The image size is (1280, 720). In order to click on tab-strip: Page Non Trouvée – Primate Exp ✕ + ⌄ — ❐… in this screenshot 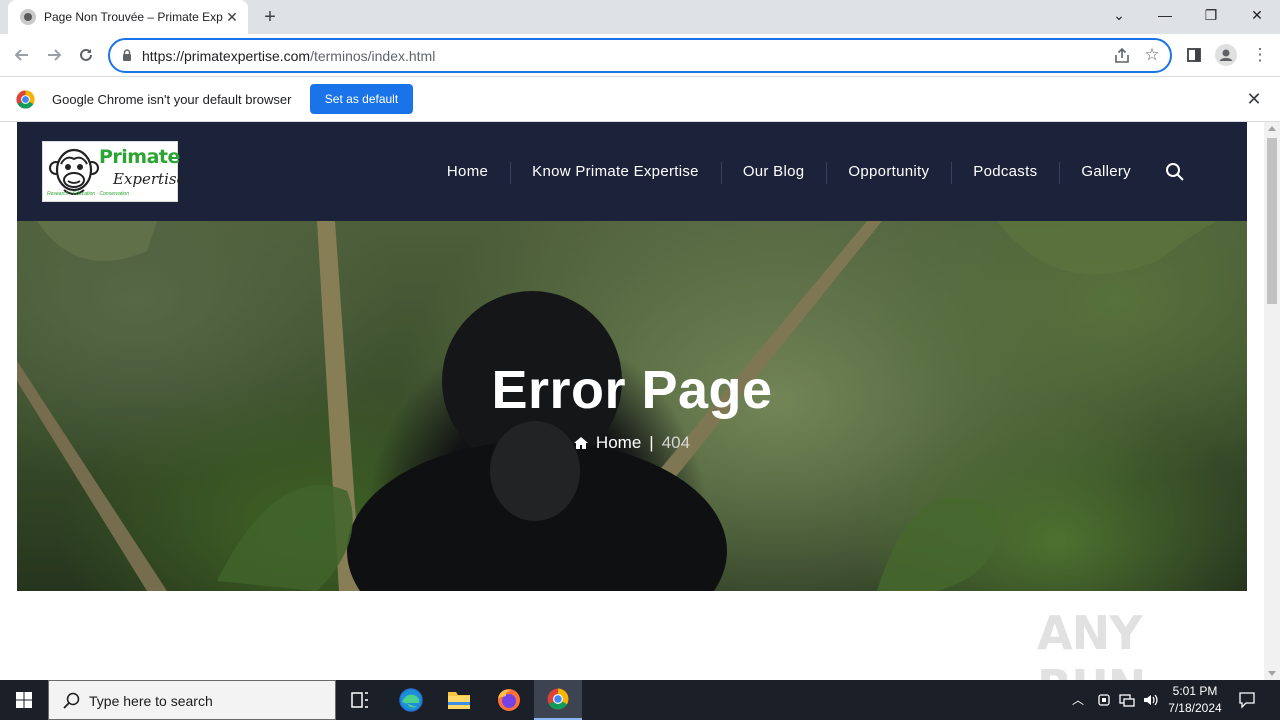, I will do `click(640, 17)`.